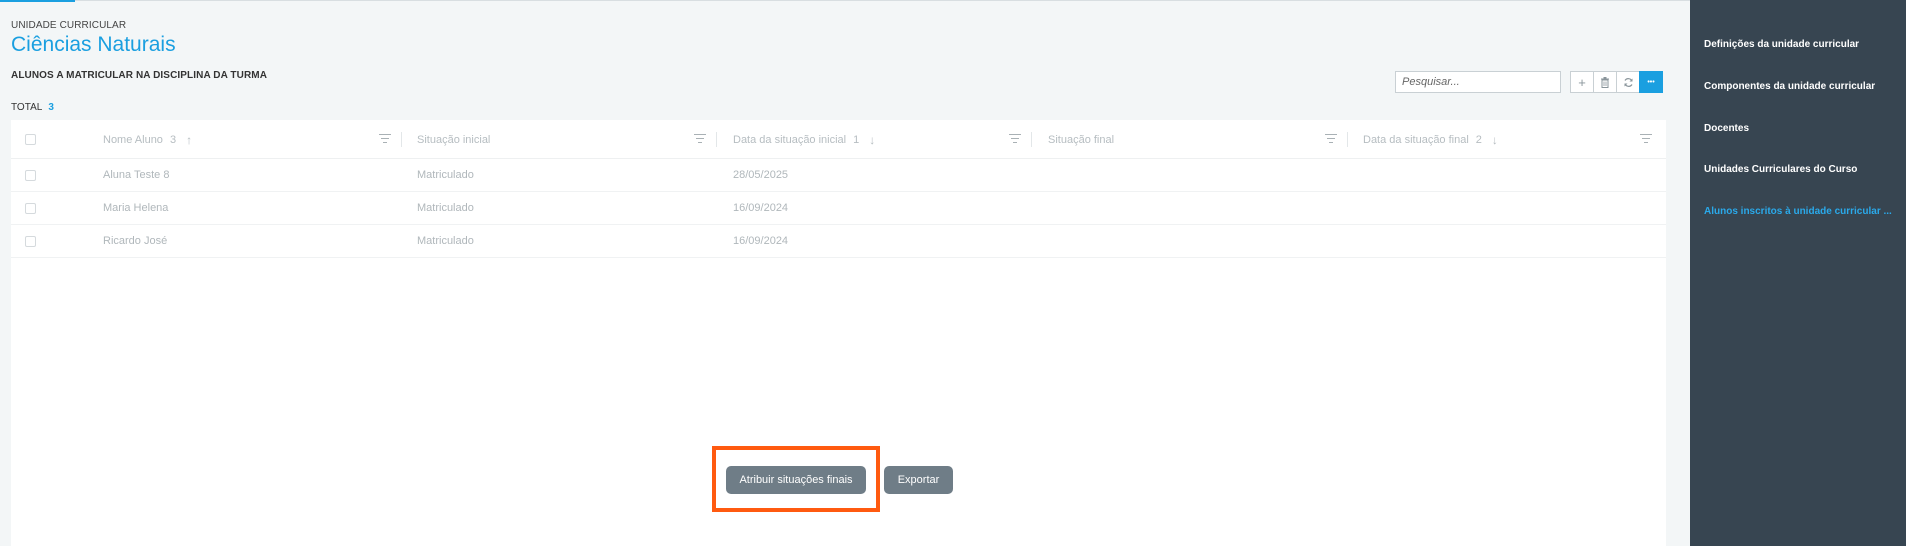 The image size is (1906, 546). Describe the element at coordinates (1416, 139) in the screenshot. I see `column-label: Data da situação final` at that location.